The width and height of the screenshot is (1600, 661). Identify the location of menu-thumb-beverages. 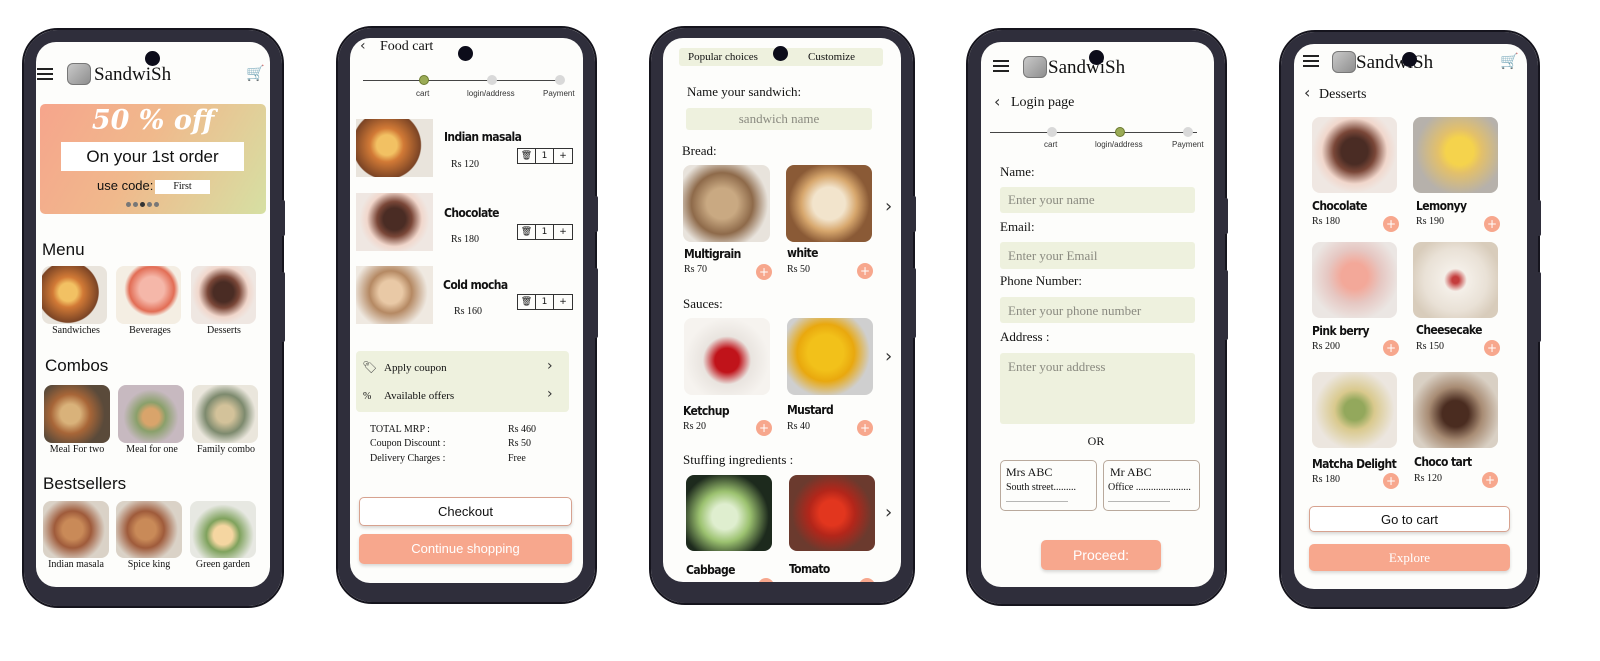
(148, 295).